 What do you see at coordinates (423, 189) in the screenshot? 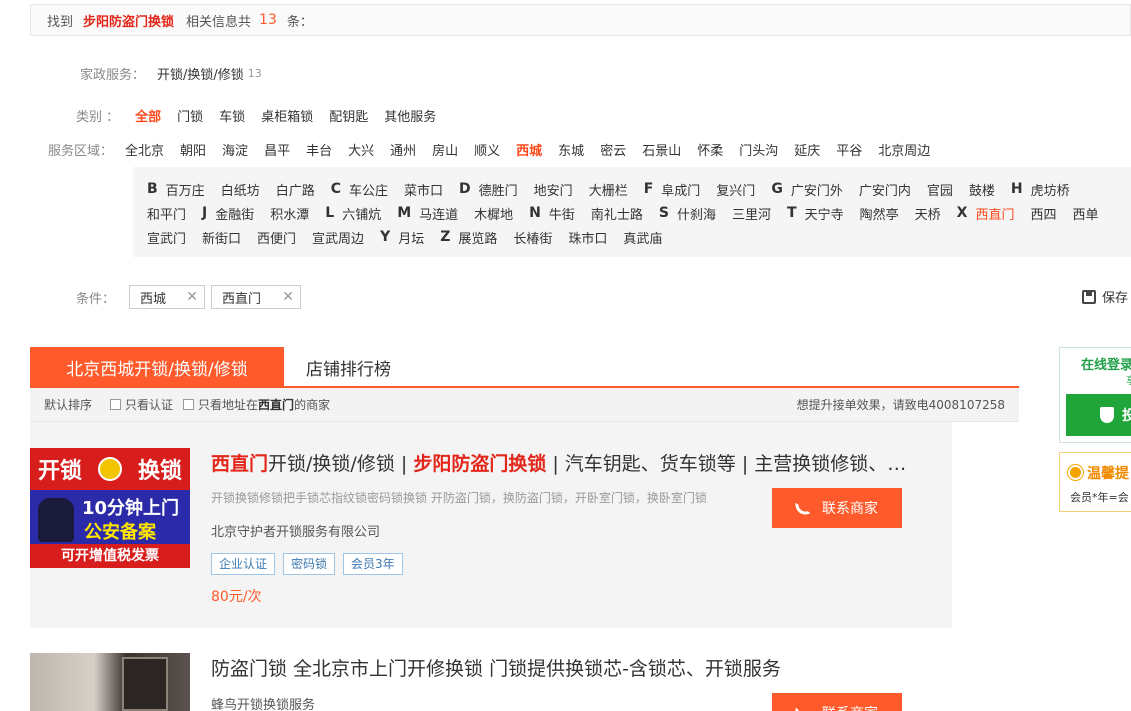
I see `sub-area-option: 菜市口` at bounding box center [423, 189].